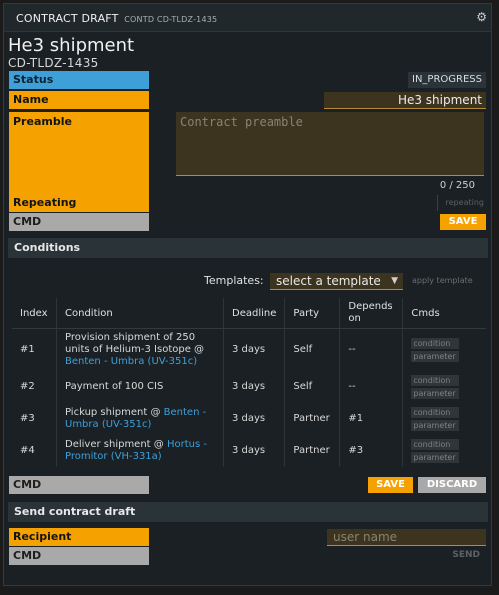 The height and width of the screenshot is (595, 499). What do you see at coordinates (253, 313) in the screenshot?
I see `col-deadline: Deadline` at bounding box center [253, 313].